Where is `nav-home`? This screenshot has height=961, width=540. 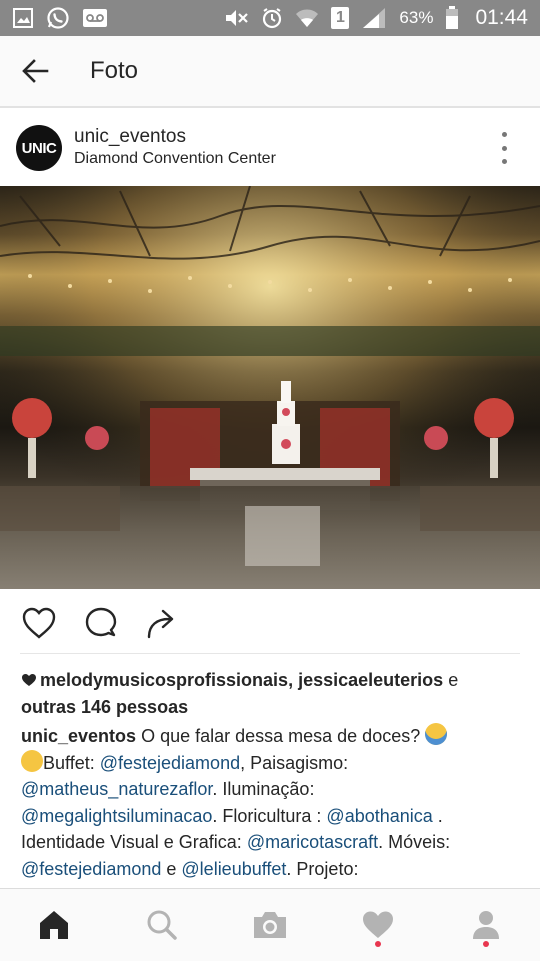 nav-home is located at coordinates (54, 925).